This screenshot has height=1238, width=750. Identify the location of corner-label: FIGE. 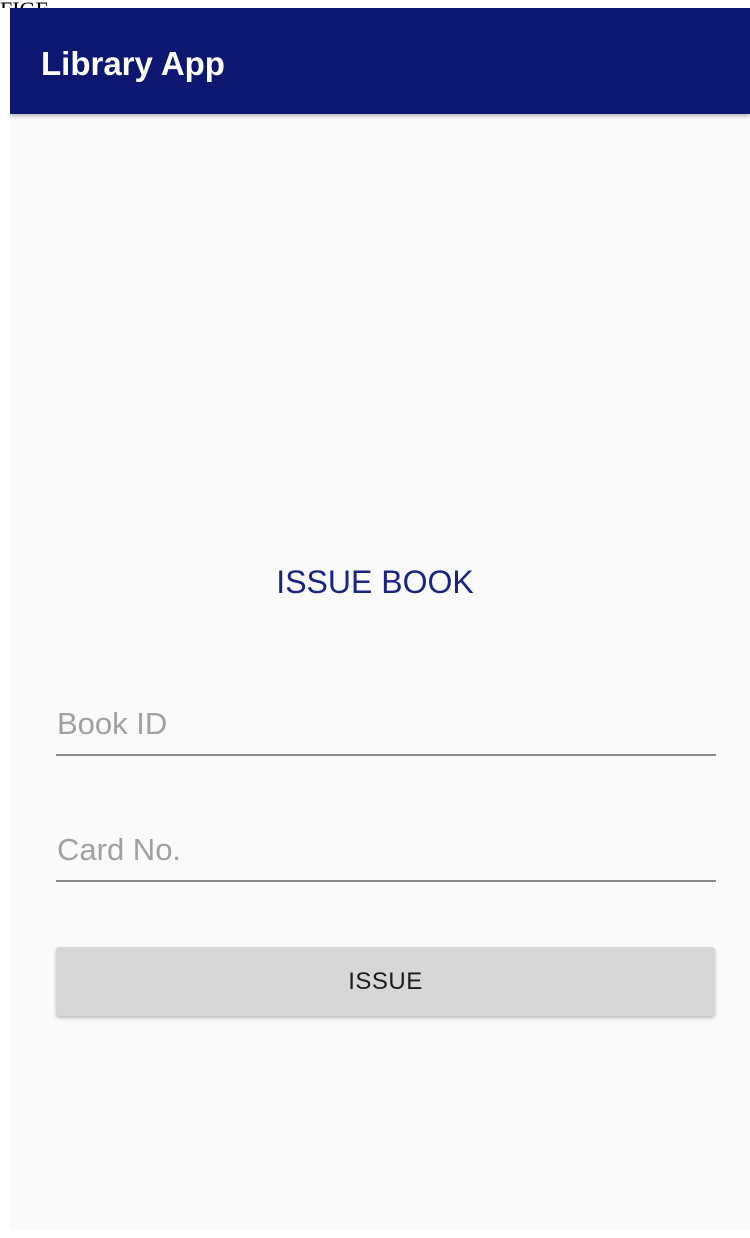
(24, 4).